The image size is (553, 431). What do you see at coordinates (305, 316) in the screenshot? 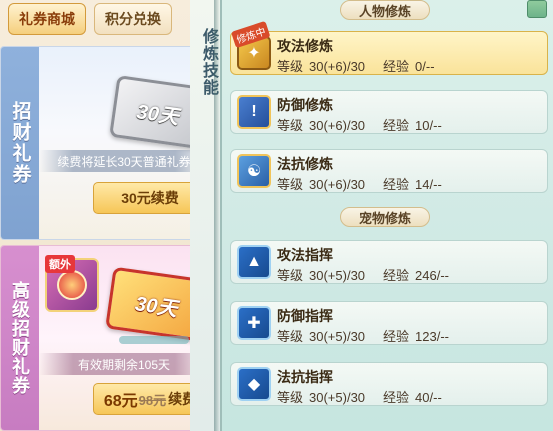
I see `skill-name: 防御指挥` at bounding box center [305, 316].